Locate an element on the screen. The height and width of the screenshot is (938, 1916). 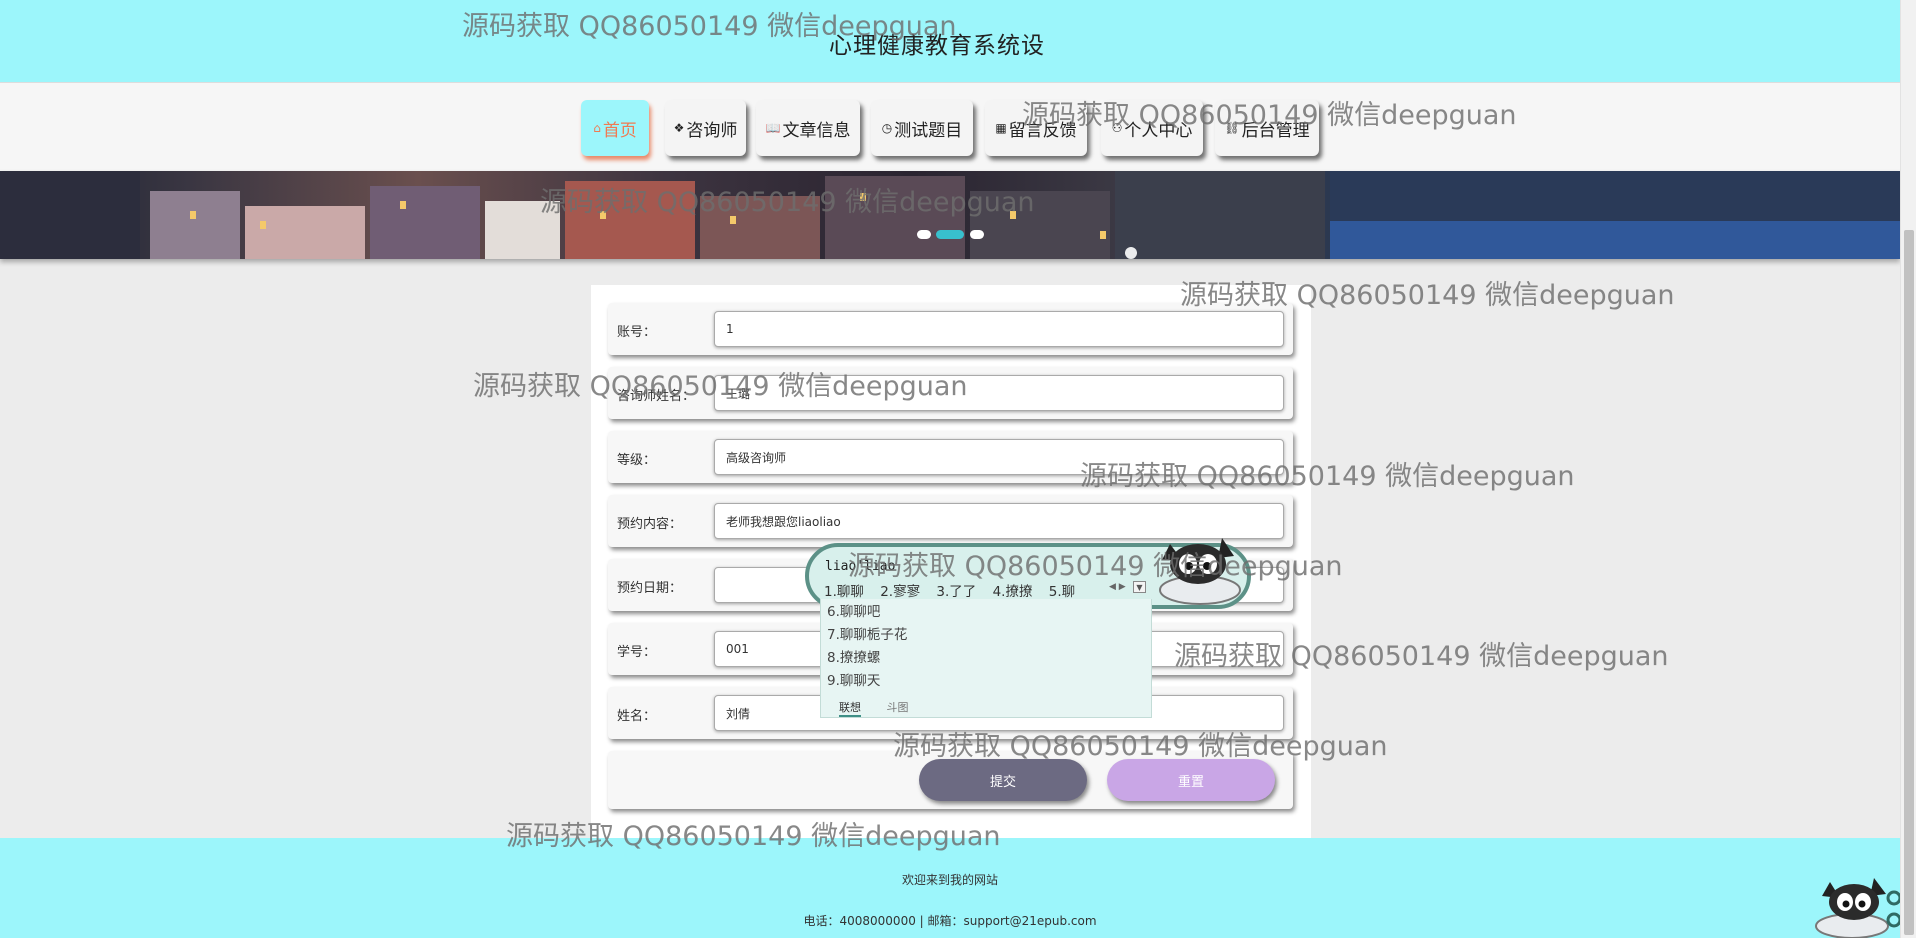
banner-carousel is located at coordinates (950, 215).